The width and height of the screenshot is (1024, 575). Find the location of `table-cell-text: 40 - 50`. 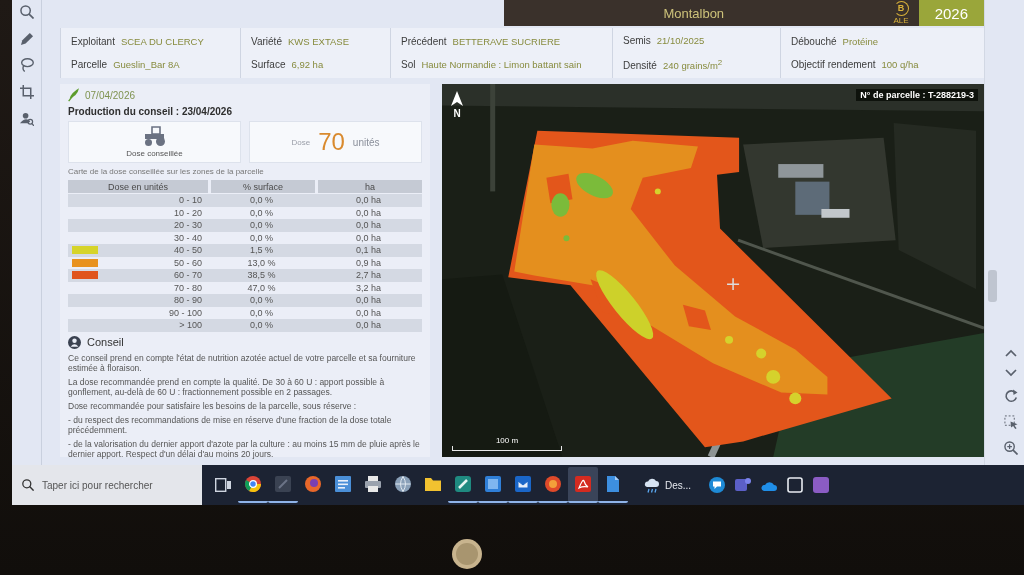

table-cell-text: 40 - 50 is located at coordinates (187, 250).